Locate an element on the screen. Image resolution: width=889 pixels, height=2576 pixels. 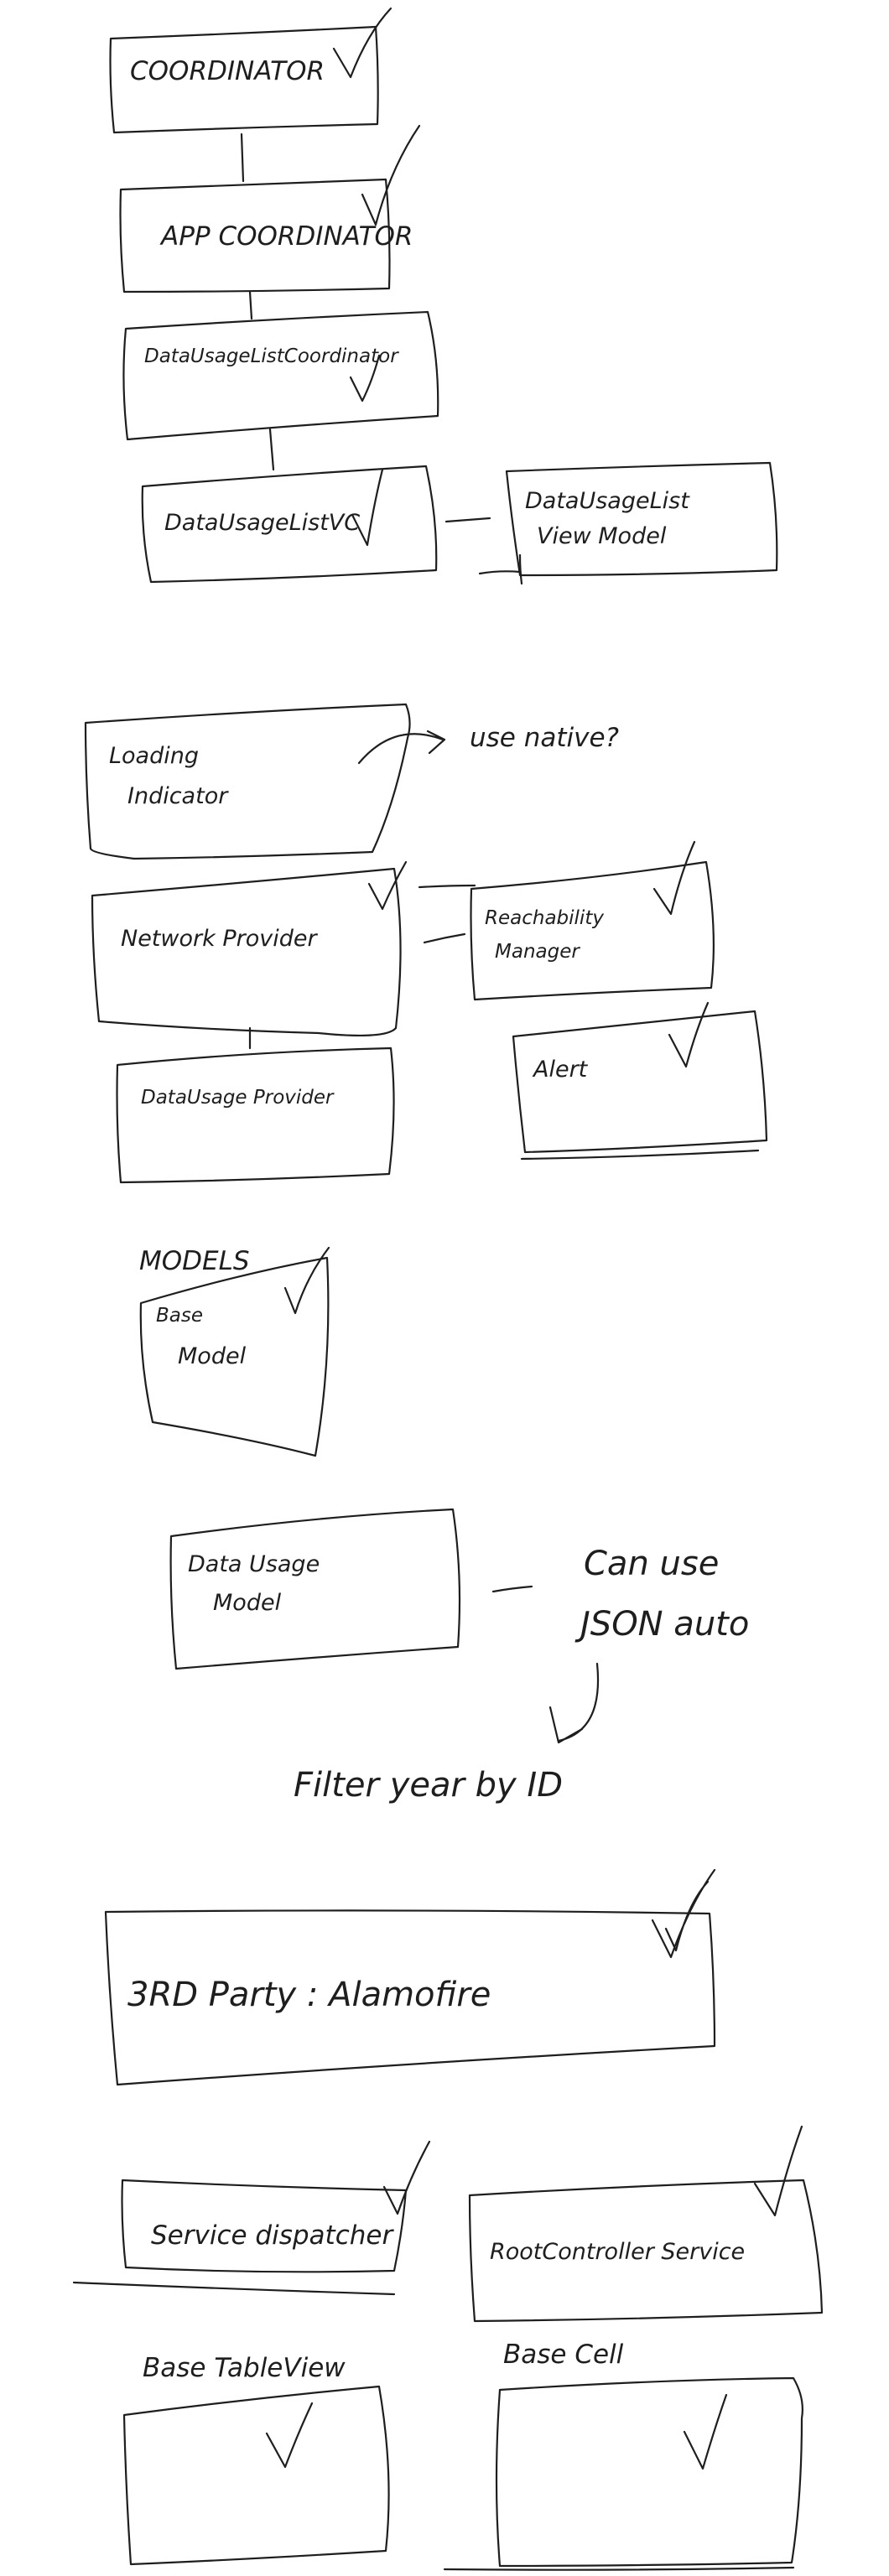
node-label: Reachability is located at coordinates (544, 918).